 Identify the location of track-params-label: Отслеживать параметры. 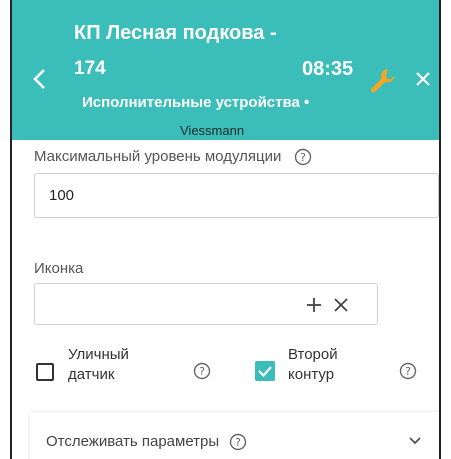
(133, 441).